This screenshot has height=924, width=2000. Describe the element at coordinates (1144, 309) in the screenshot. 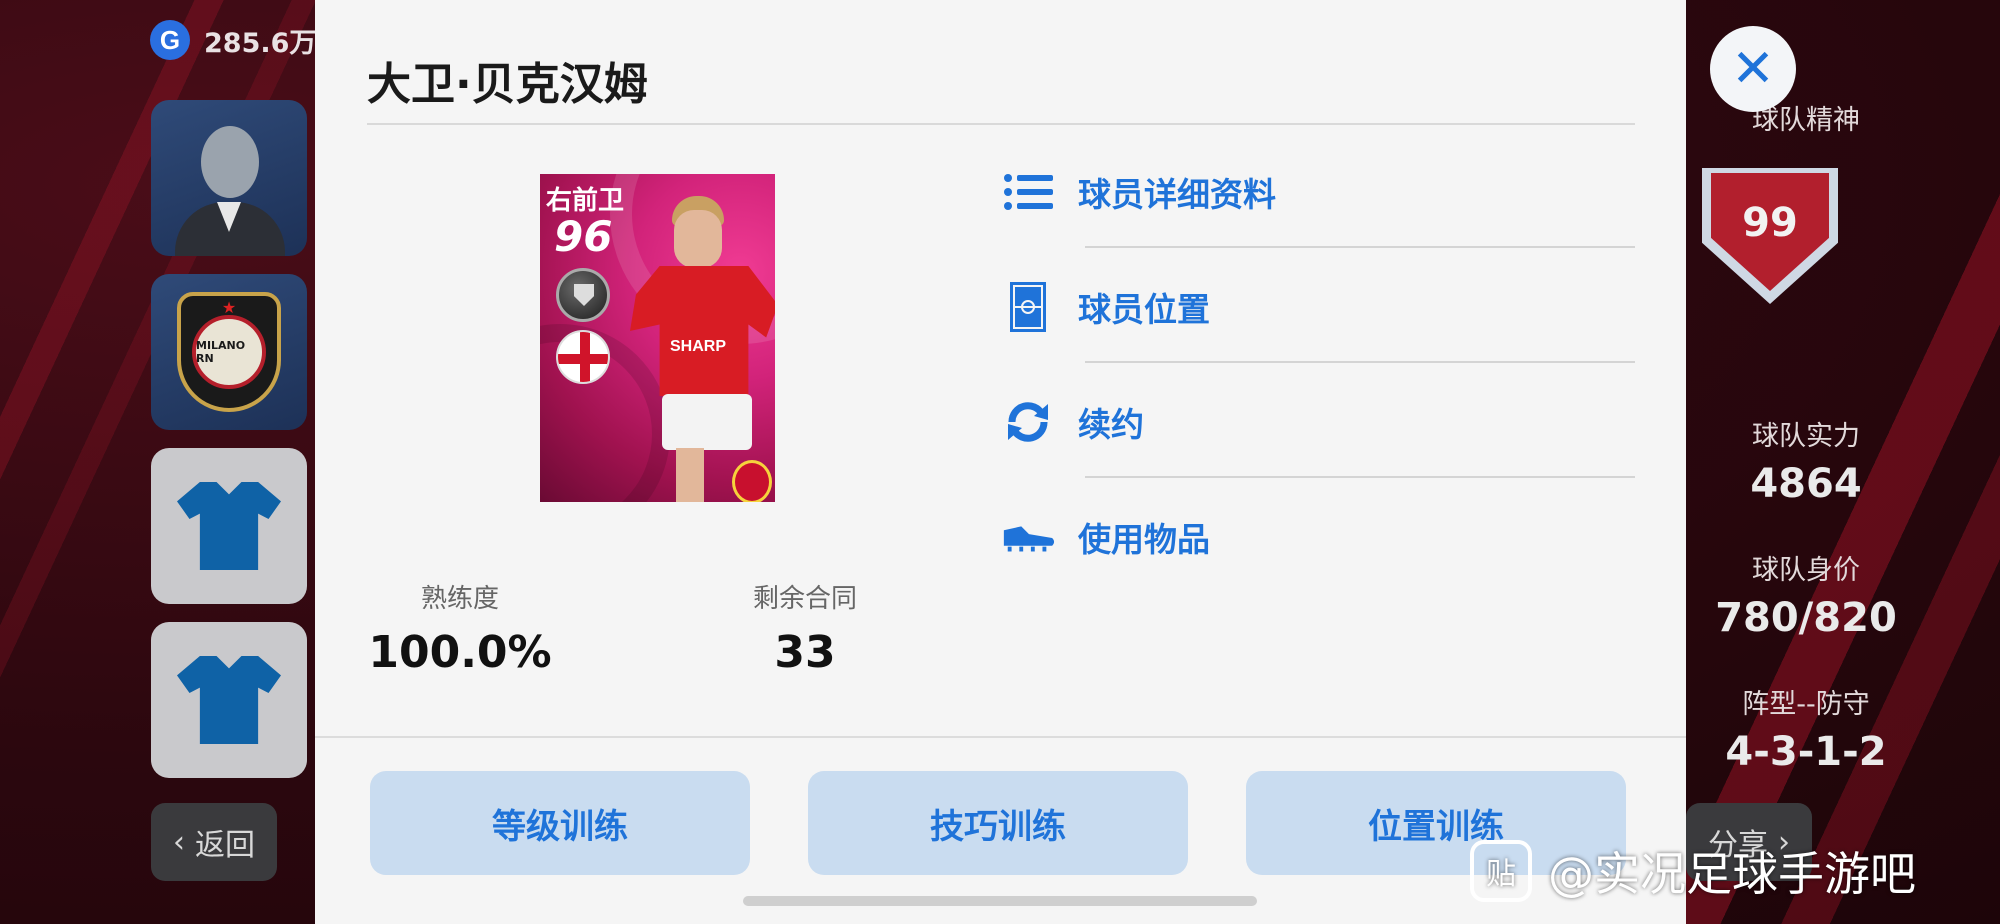

I see `menu-label: 球员位置` at that location.